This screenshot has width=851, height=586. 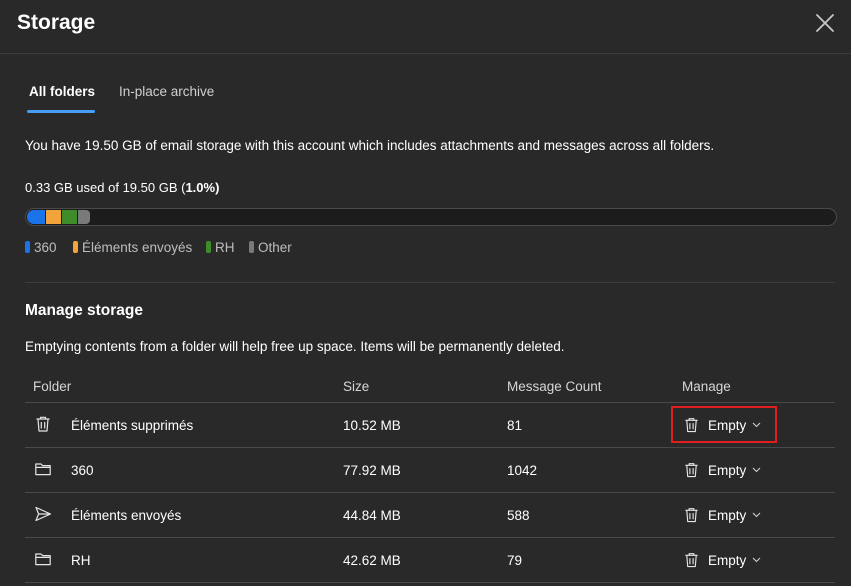 I want to click on legend-item-360: 360, so click(x=41, y=247).